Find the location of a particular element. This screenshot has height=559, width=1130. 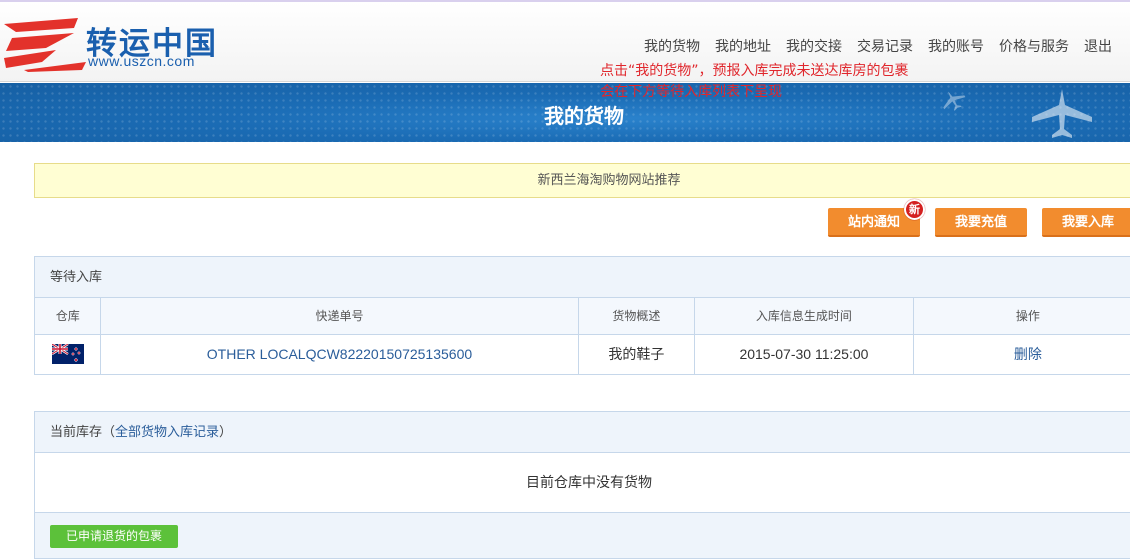

promo-link: 新西兰海淘购物网站推荐 is located at coordinates (608, 180).